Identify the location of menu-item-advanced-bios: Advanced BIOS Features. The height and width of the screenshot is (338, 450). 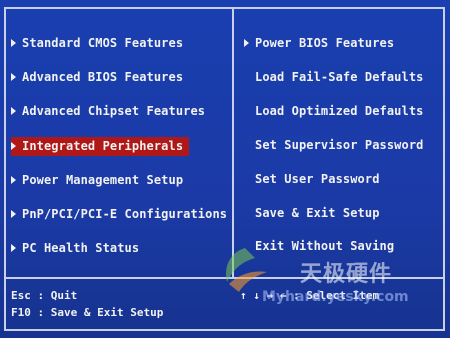
(97, 77).